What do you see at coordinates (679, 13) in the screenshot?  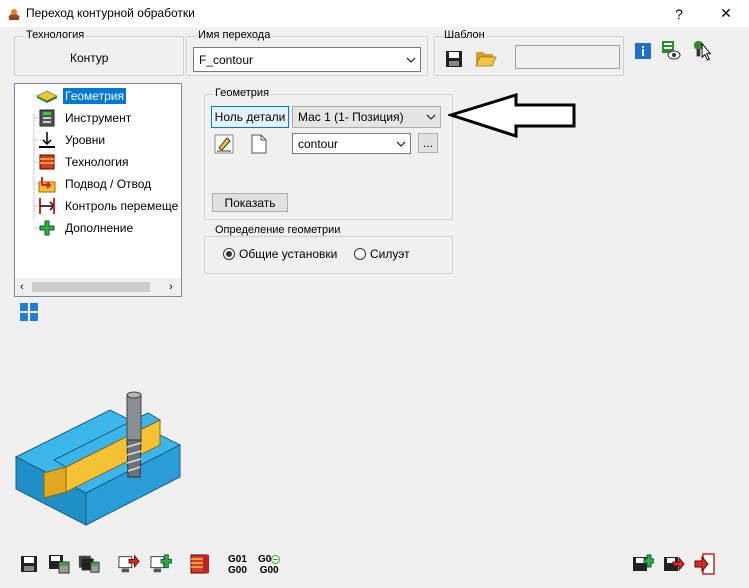 I see `help-button: ?` at bounding box center [679, 13].